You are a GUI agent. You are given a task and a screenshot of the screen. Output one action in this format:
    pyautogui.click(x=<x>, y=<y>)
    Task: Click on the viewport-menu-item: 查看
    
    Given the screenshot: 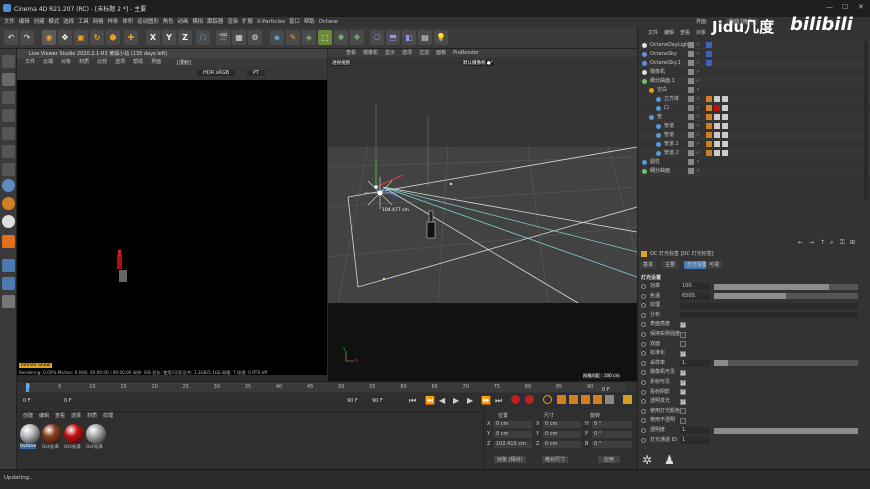 What is the action you would take?
    pyautogui.click(x=351, y=53)
    